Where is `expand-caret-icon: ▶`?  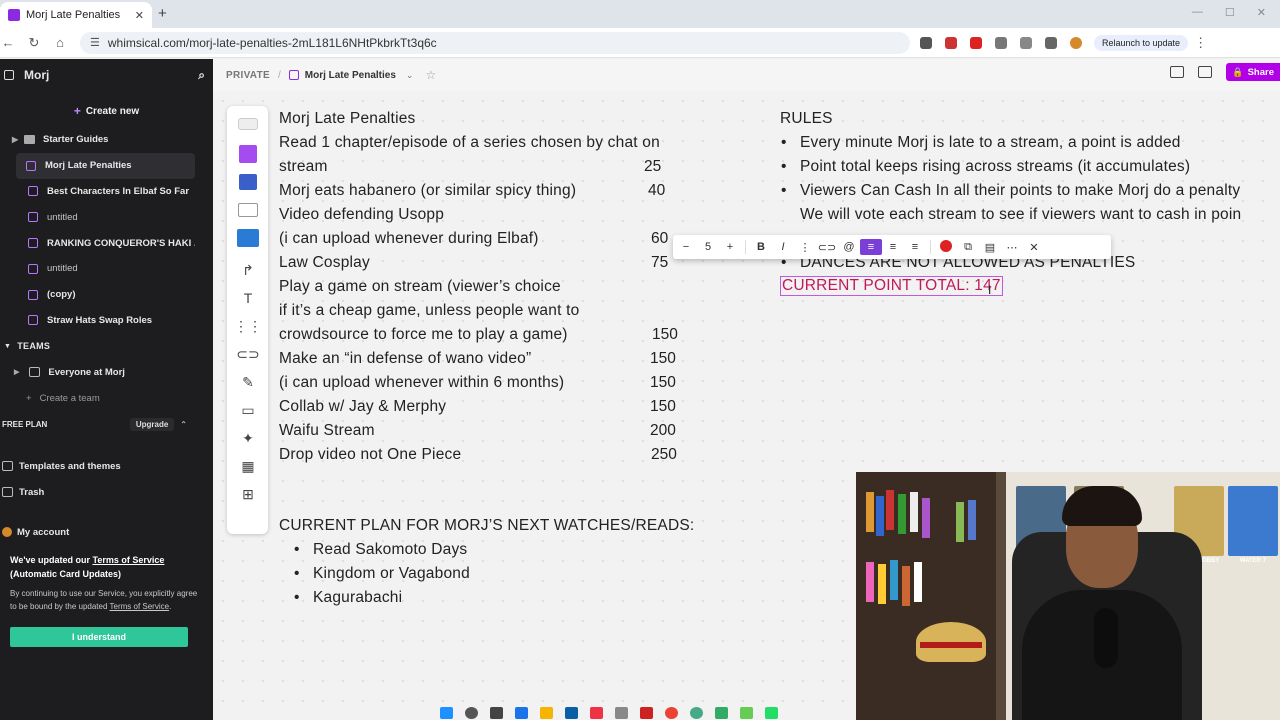
expand-caret-icon: ▶ is located at coordinates (18, 139).